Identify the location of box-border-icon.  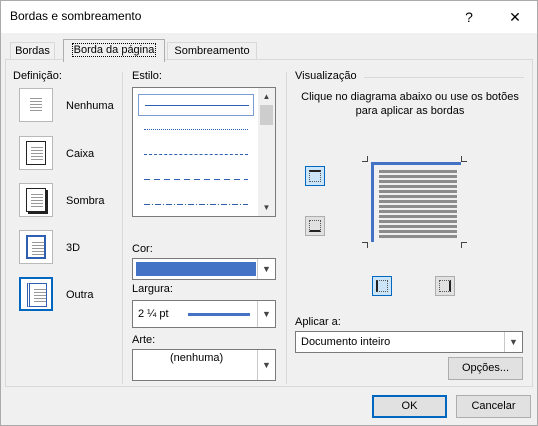
(36, 153).